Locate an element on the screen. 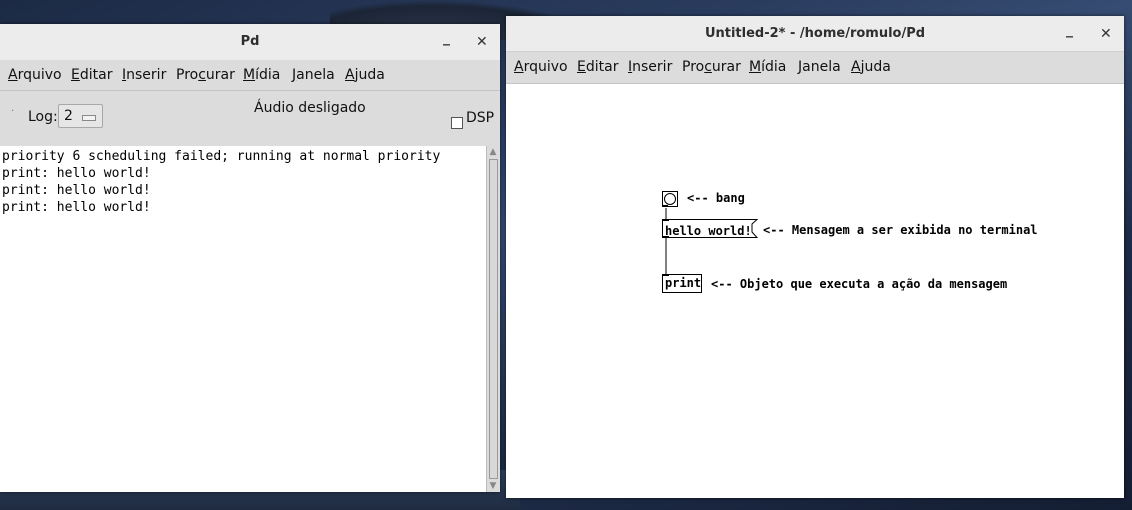  comment-message: <-- Mensagem a ser exibida no terminal is located at coordinates (900, 230).